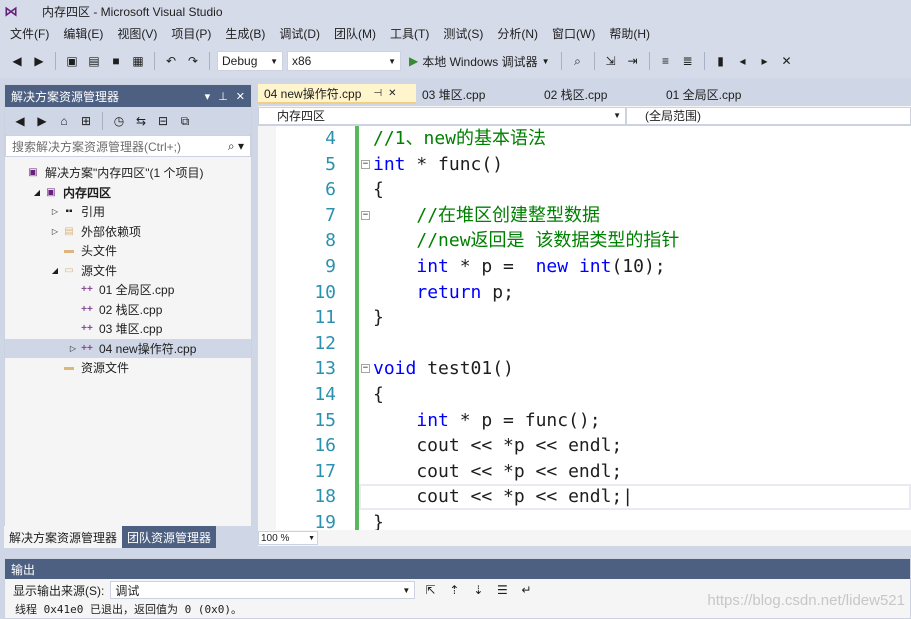 The image size is (911, 619). Describe the element at coordinates (94, 61) in the screenshot. I see `open-file-icon: ▤` at that location.